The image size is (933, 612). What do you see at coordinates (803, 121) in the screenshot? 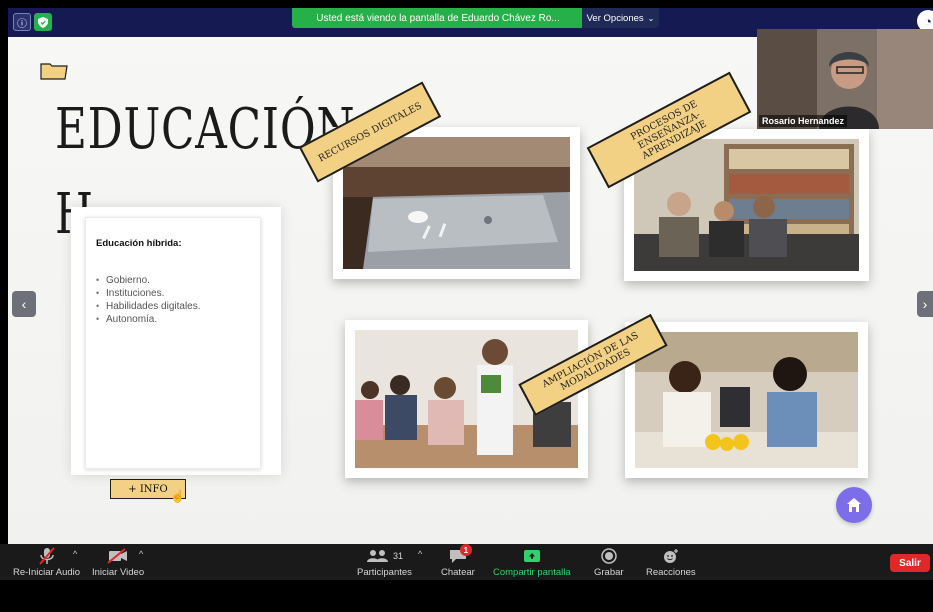
I see `participant-name: Rosario Hernandez` at bounding box center [803, 121].